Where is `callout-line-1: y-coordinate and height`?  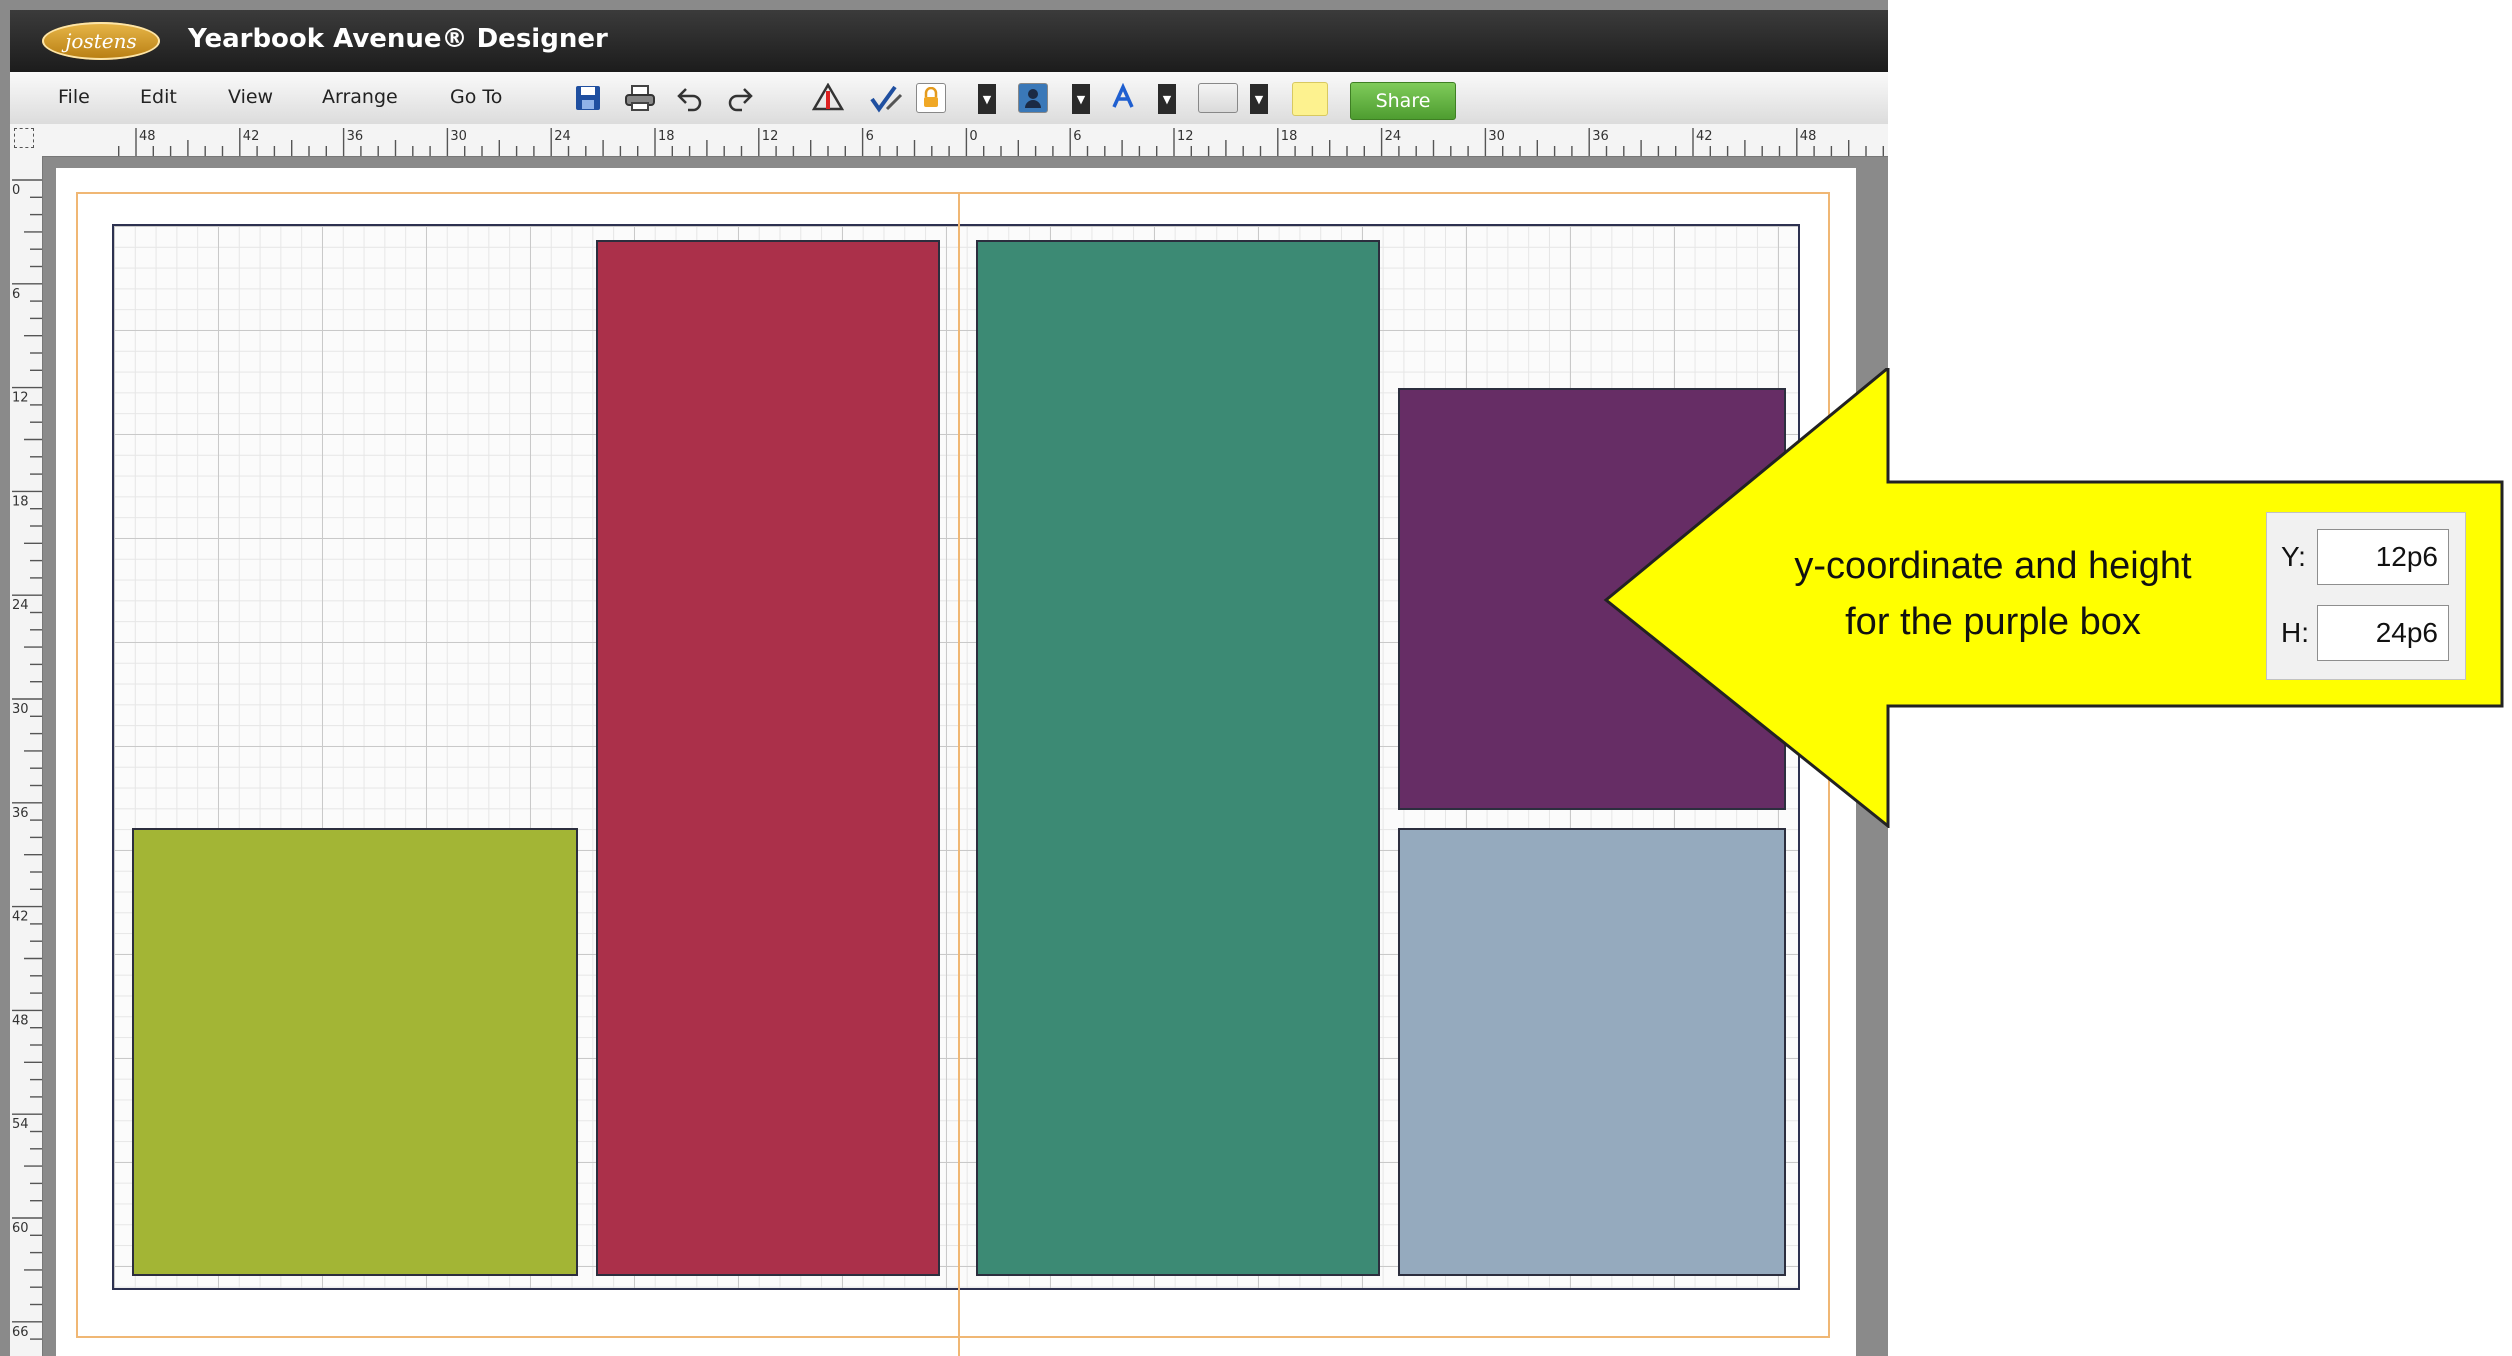
callout-line-1: y-coordinate and height is located at coordinates (1993, 566).